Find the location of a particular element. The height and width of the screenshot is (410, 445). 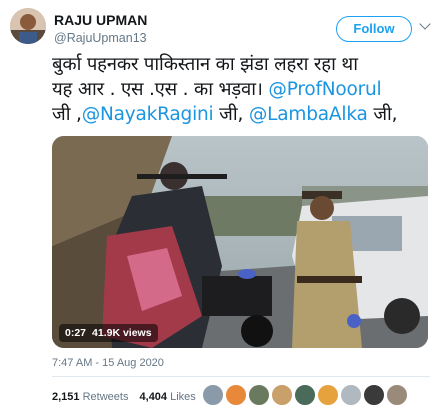

video-views: 41.9K views is located at coordinates (122, 333).